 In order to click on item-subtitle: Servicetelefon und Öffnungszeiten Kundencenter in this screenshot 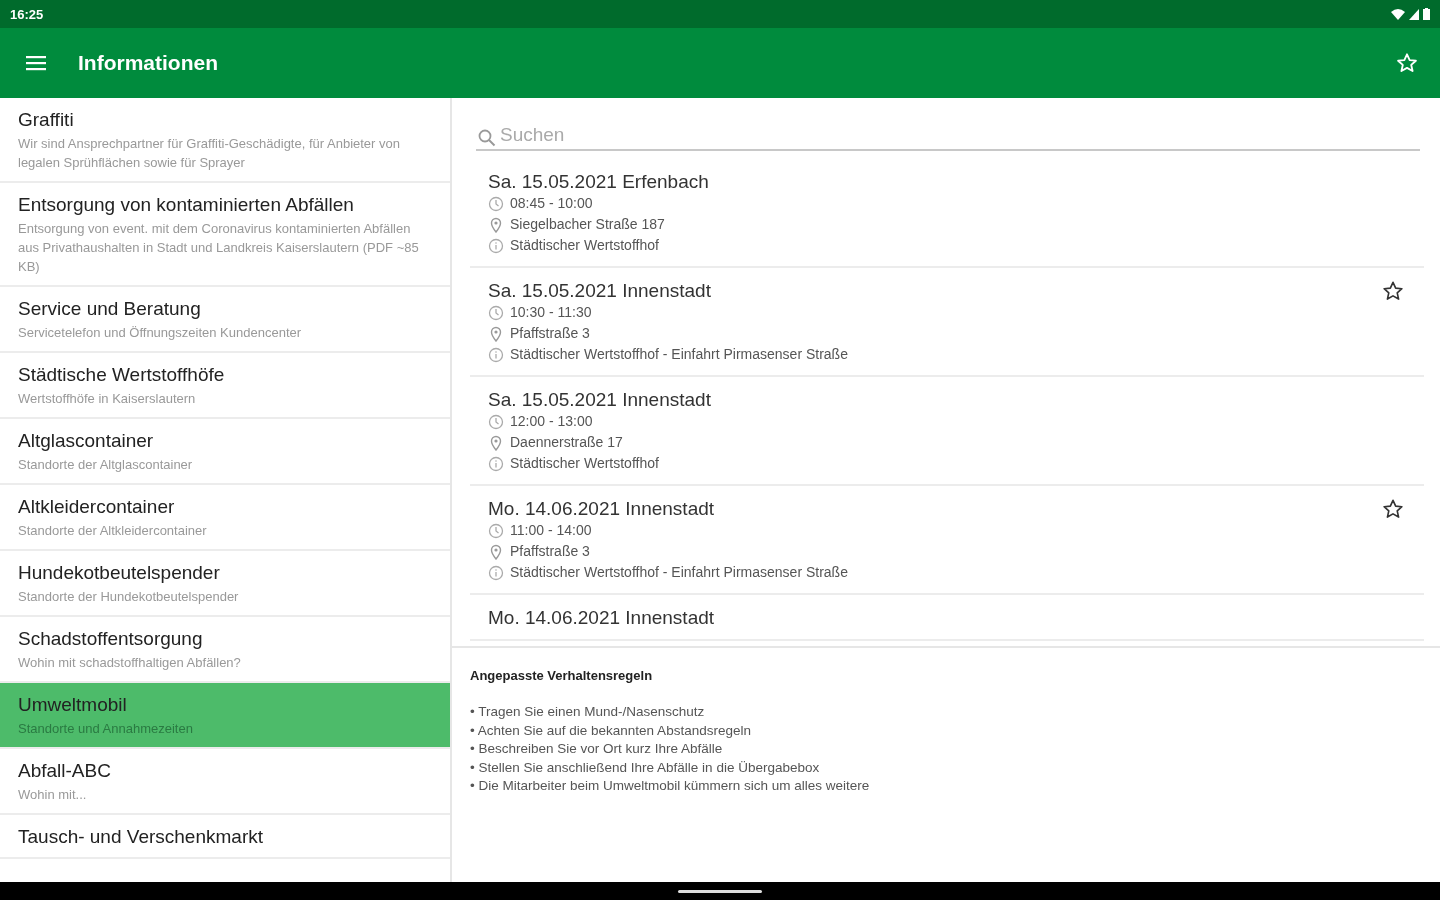, I will do `click(160, 333)`.